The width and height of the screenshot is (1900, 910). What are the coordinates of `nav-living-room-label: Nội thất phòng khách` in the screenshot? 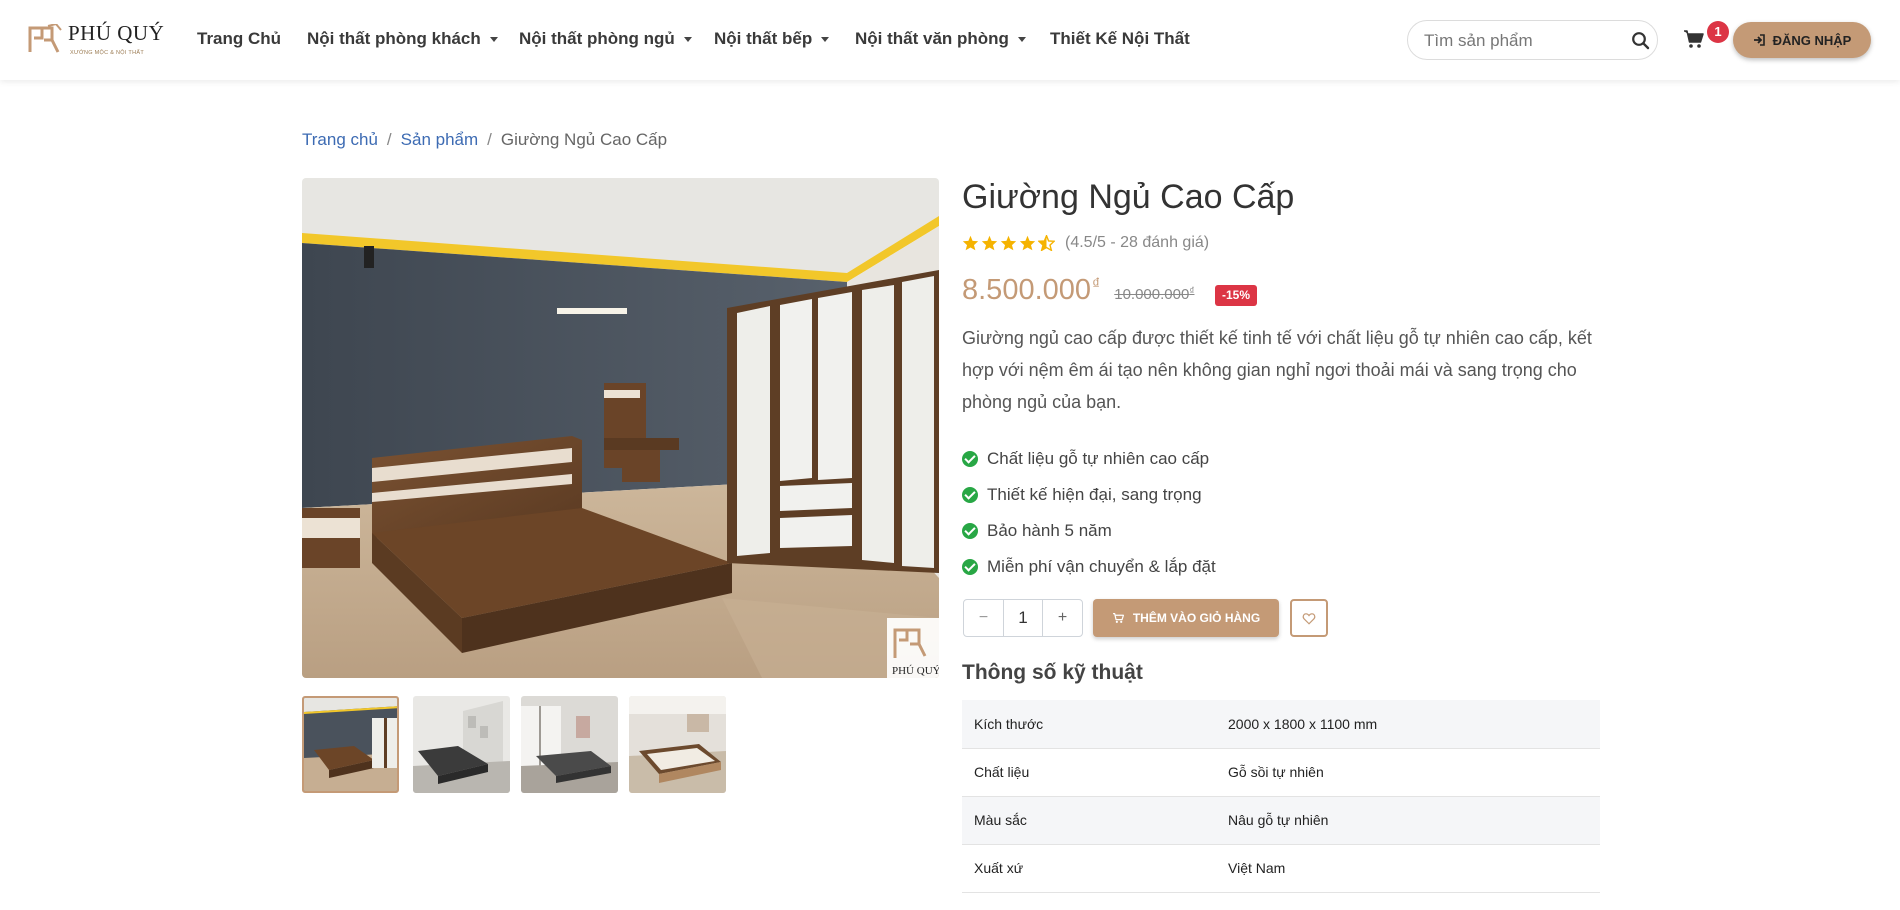 It's located at (394, 38).